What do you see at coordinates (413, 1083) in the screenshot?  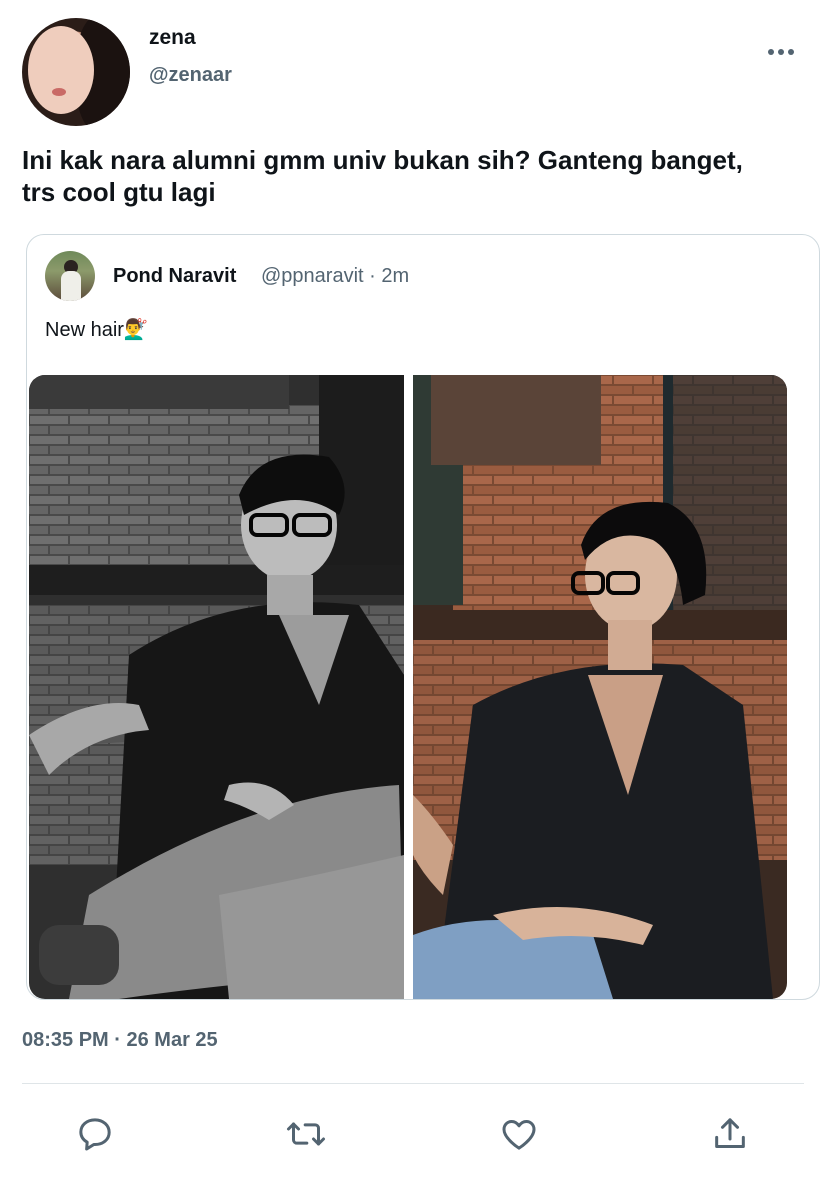 I see `divider` at bounding box center [413, 1083].